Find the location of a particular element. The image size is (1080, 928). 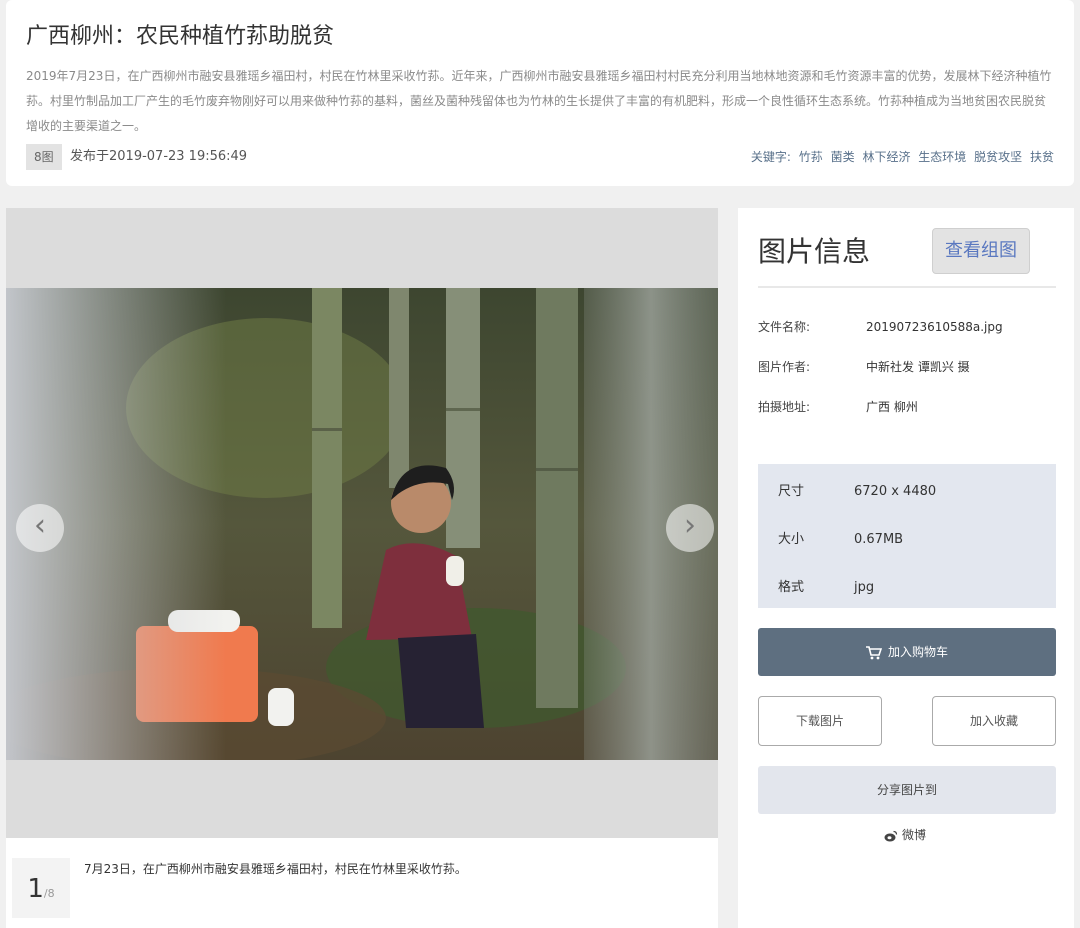

prev-image-button: ‹ is located at coordinates (40, 528).